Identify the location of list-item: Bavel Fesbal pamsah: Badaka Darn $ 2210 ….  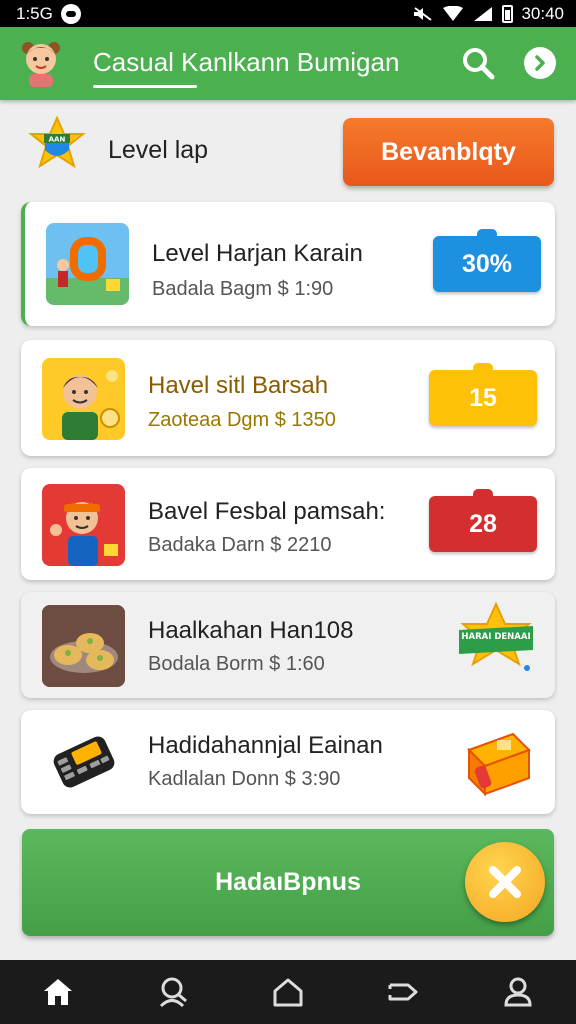
(288, 524).